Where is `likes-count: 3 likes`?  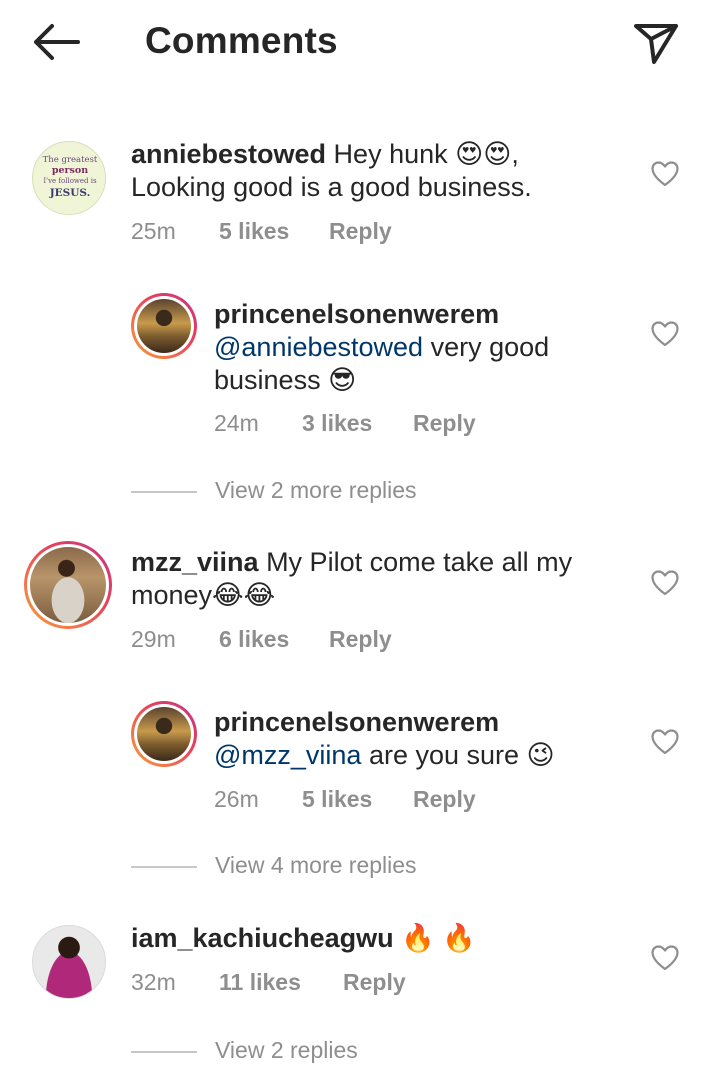
likes-count: 3 likes is located at coordinates (337, 423).